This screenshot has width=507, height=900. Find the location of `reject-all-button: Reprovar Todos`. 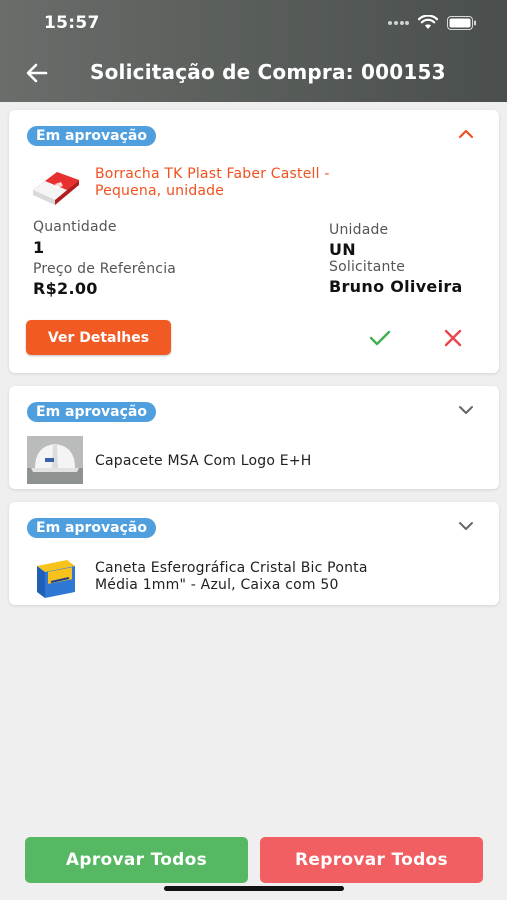

reject-all-button: Reprovar Todos is located at coordinates (371, 860).